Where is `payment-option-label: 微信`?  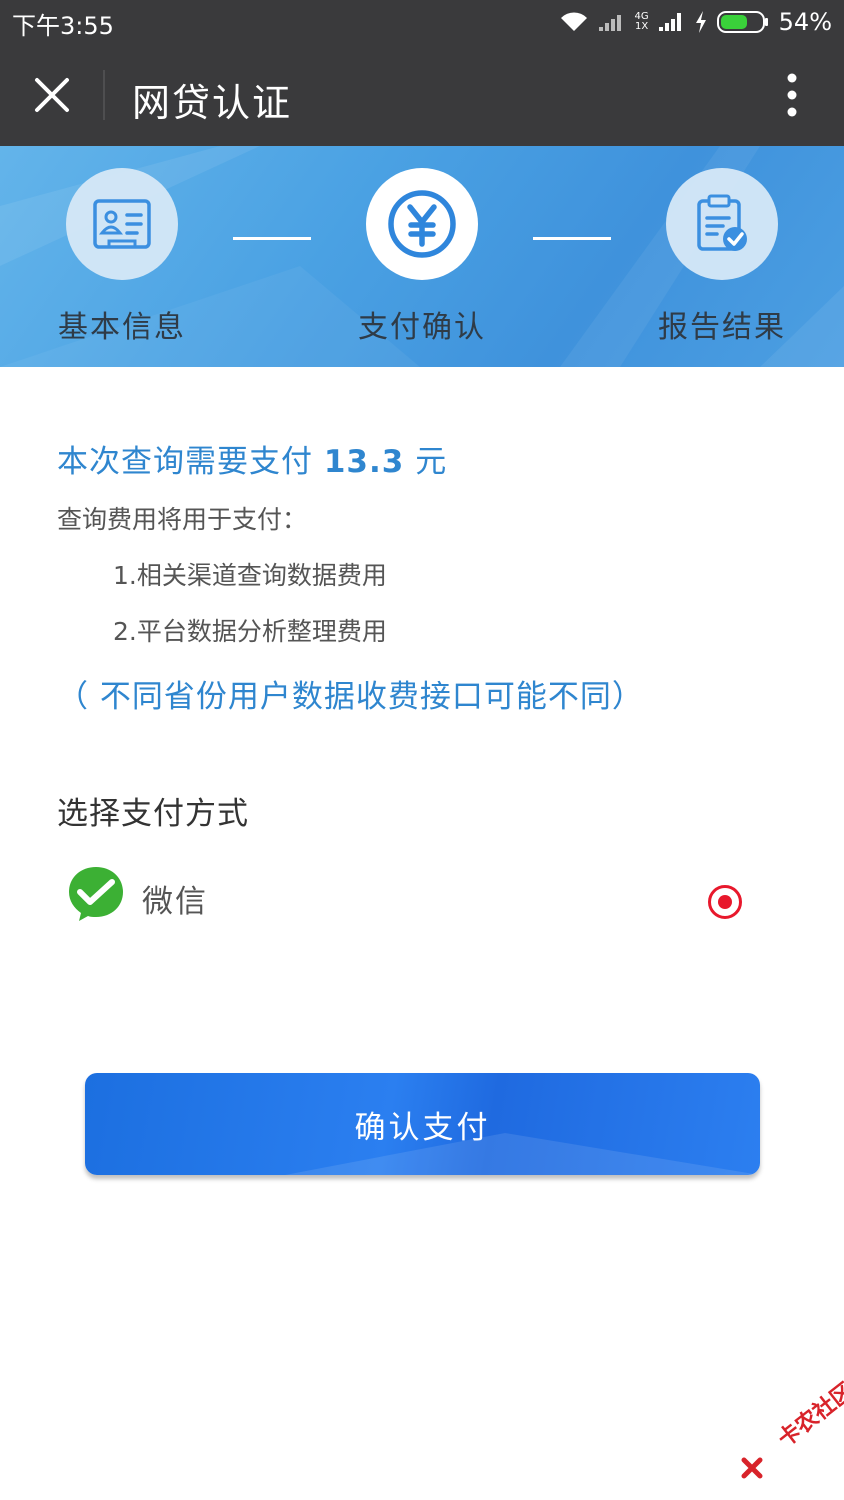
payment-option-label: 微信 is located at coordinates (175, 902).